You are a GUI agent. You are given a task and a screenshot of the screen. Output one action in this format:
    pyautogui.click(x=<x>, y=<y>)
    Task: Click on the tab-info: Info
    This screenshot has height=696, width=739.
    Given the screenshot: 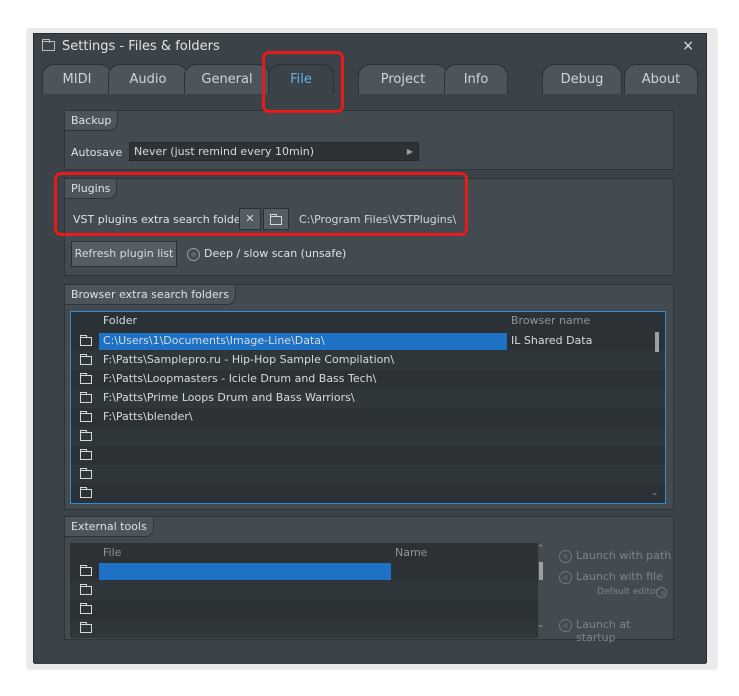 What is the action you would take?
    pyautogui.click(x=476, y=79)
    